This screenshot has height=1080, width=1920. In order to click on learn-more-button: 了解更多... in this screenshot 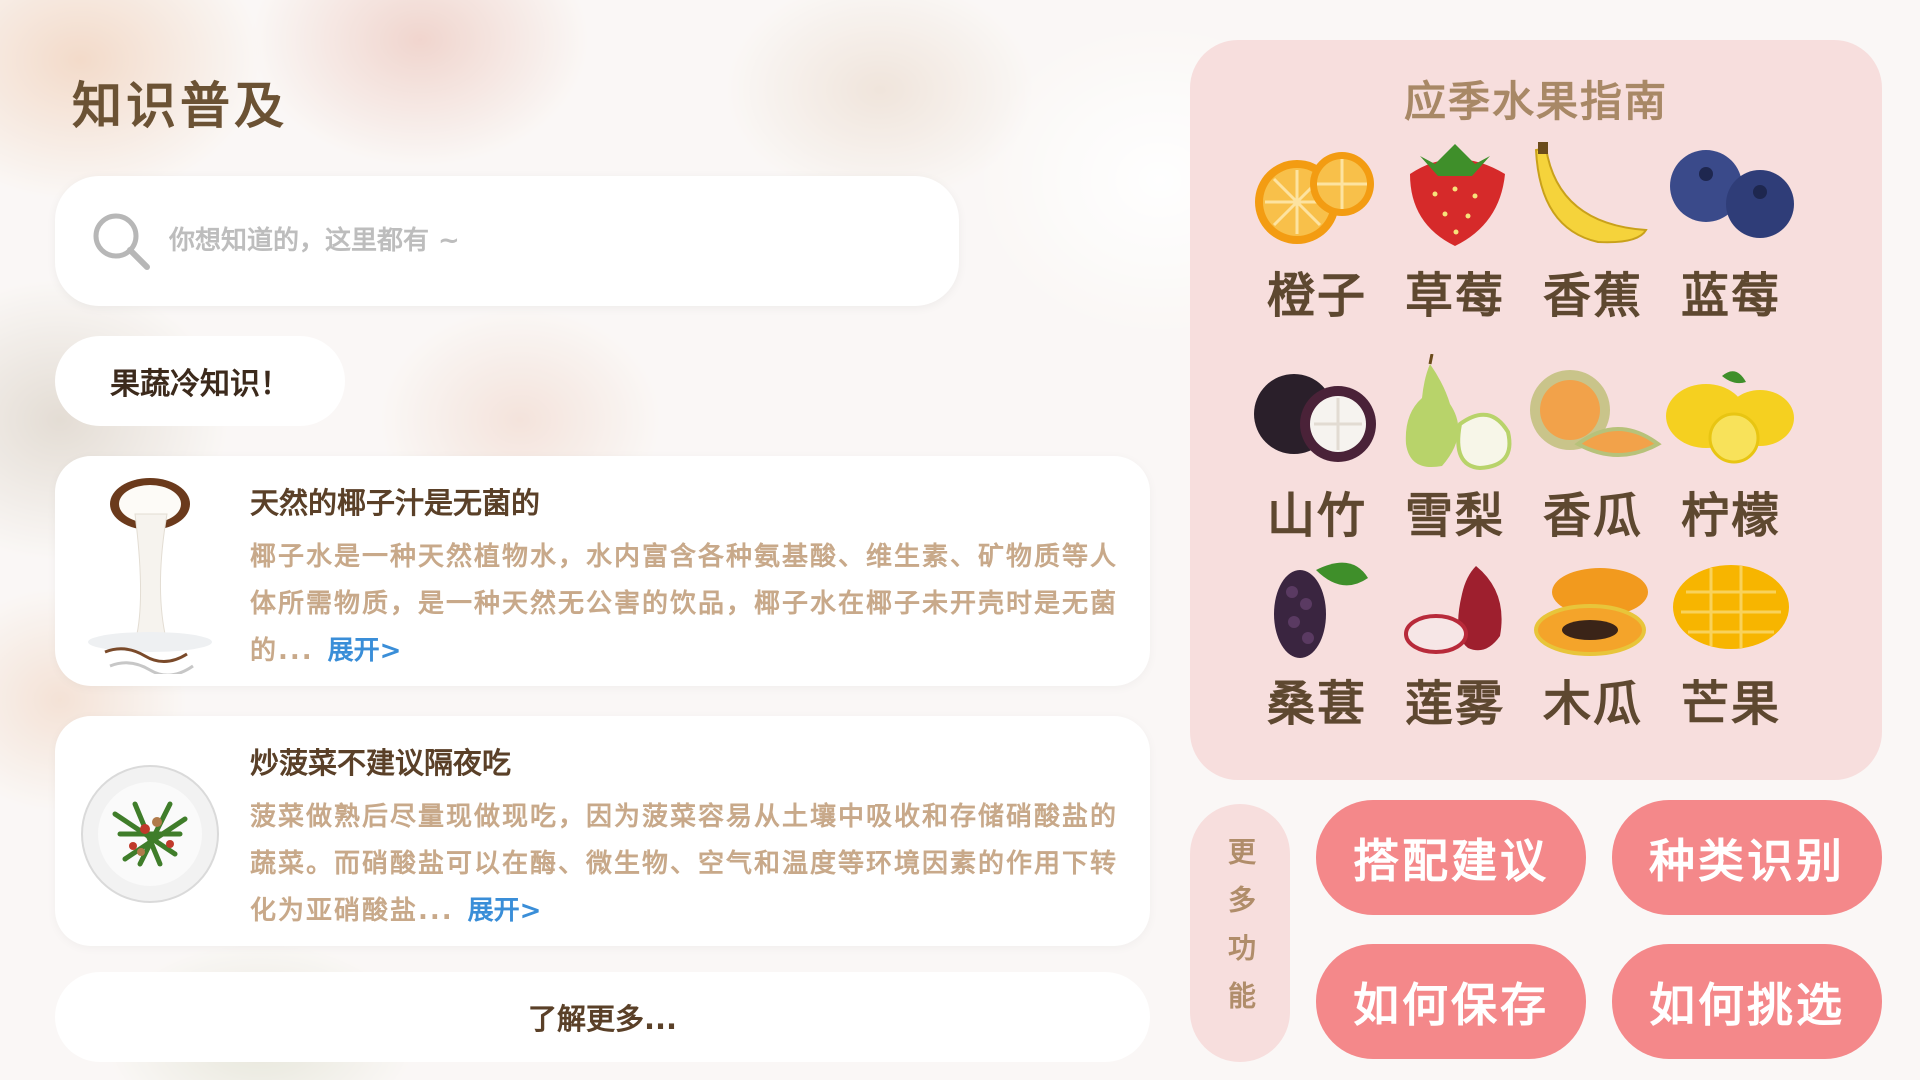, I will do `click(602, 1017)`.